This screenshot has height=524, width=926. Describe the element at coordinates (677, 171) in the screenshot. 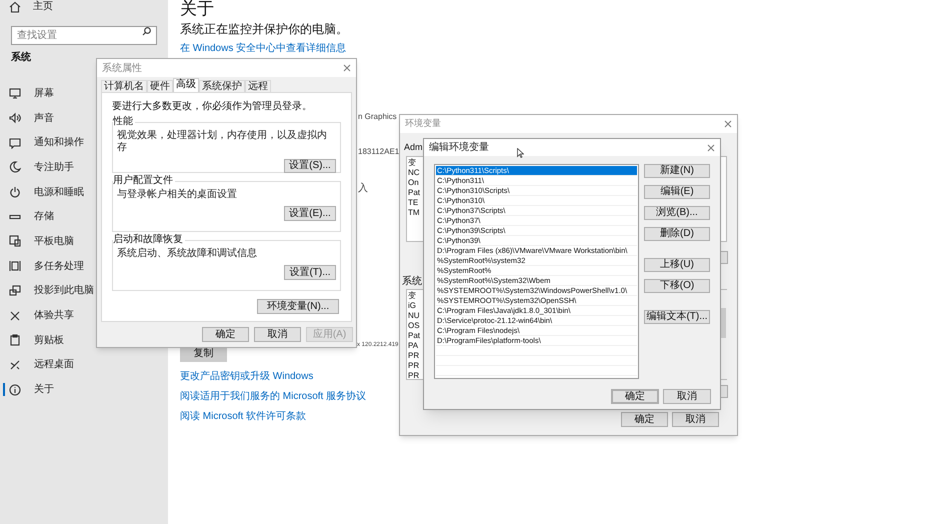

I see `side-button: 新建(N)` at that location.